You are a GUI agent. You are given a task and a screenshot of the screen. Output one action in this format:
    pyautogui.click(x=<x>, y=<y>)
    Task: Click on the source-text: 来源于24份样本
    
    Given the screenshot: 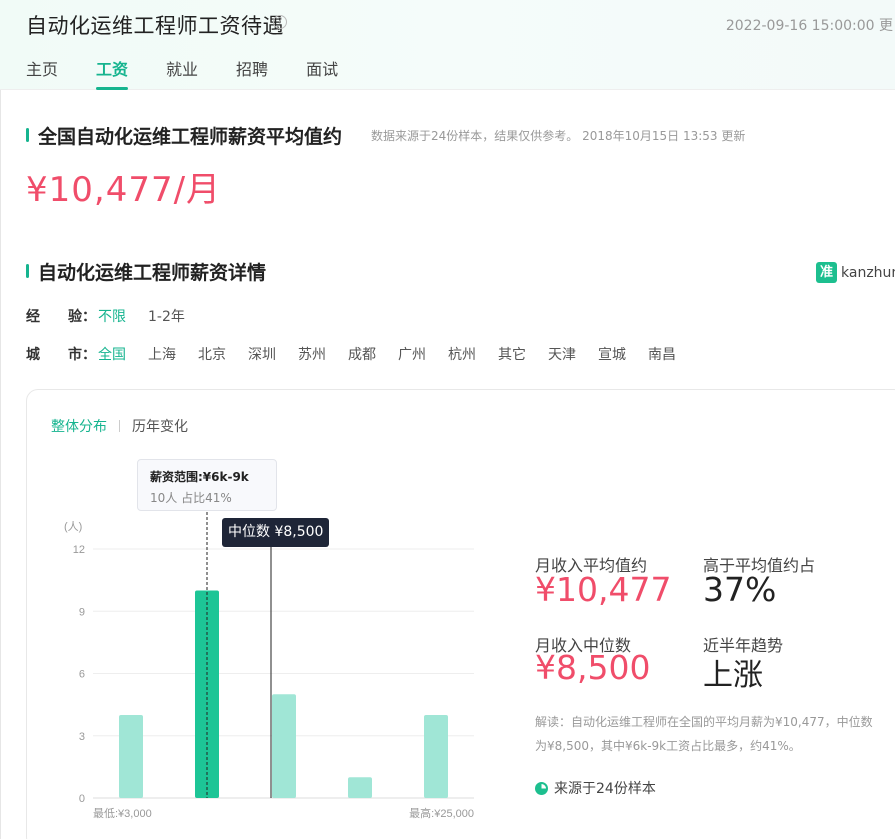 What is the action you would take?
    pyautogui.click(x=605, y=789)
    